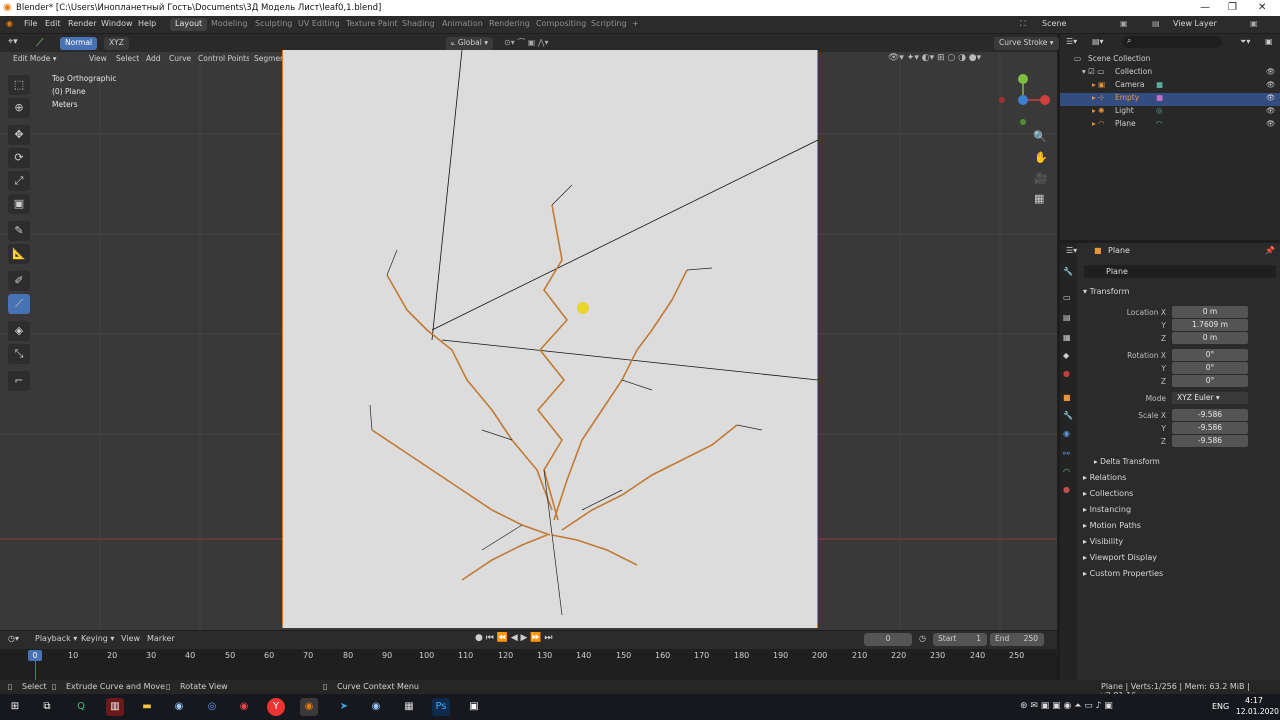 The height and width of the screenshot is (720, 1280). Describe the element at coordinates (1170, 99) in the screenshot. I see `outliner-item-empty: ▸ ⊹ Empty ■ 👁` at that location.